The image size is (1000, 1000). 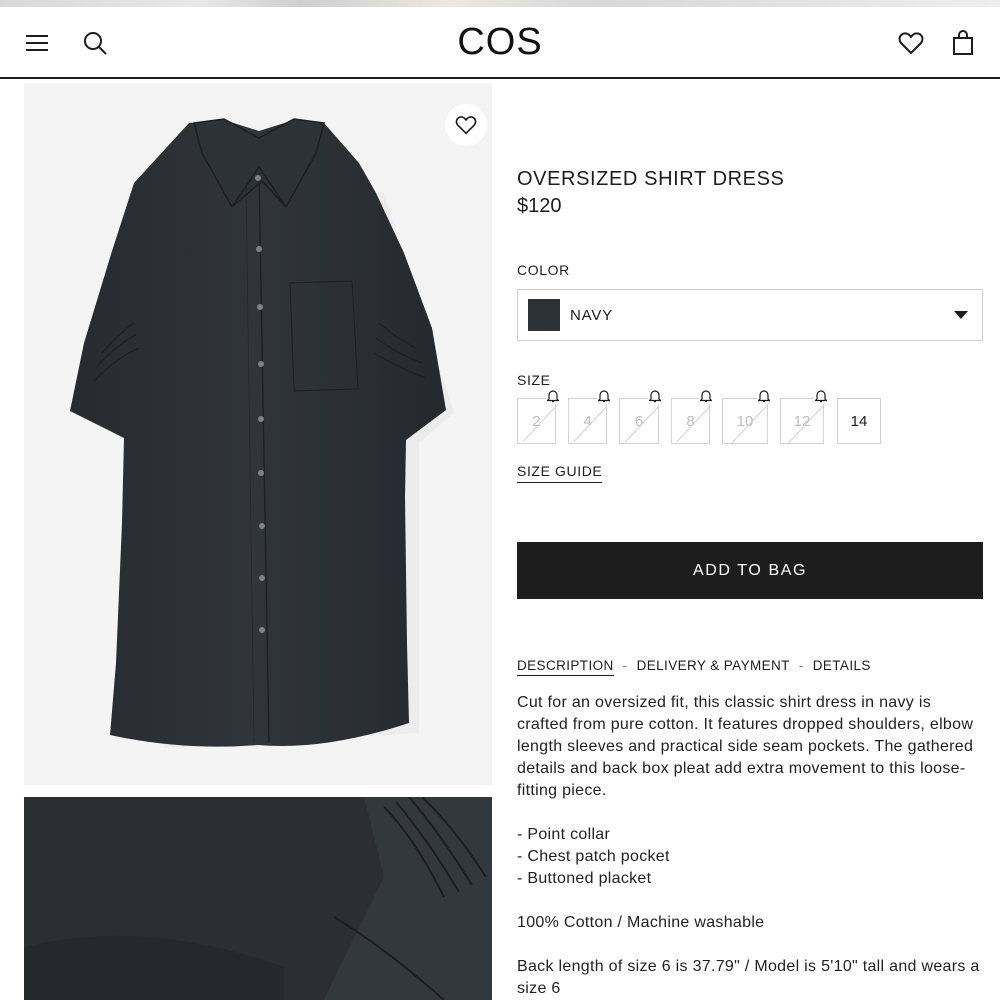 I want to click on color-swatch, so click(x=544, y=315).